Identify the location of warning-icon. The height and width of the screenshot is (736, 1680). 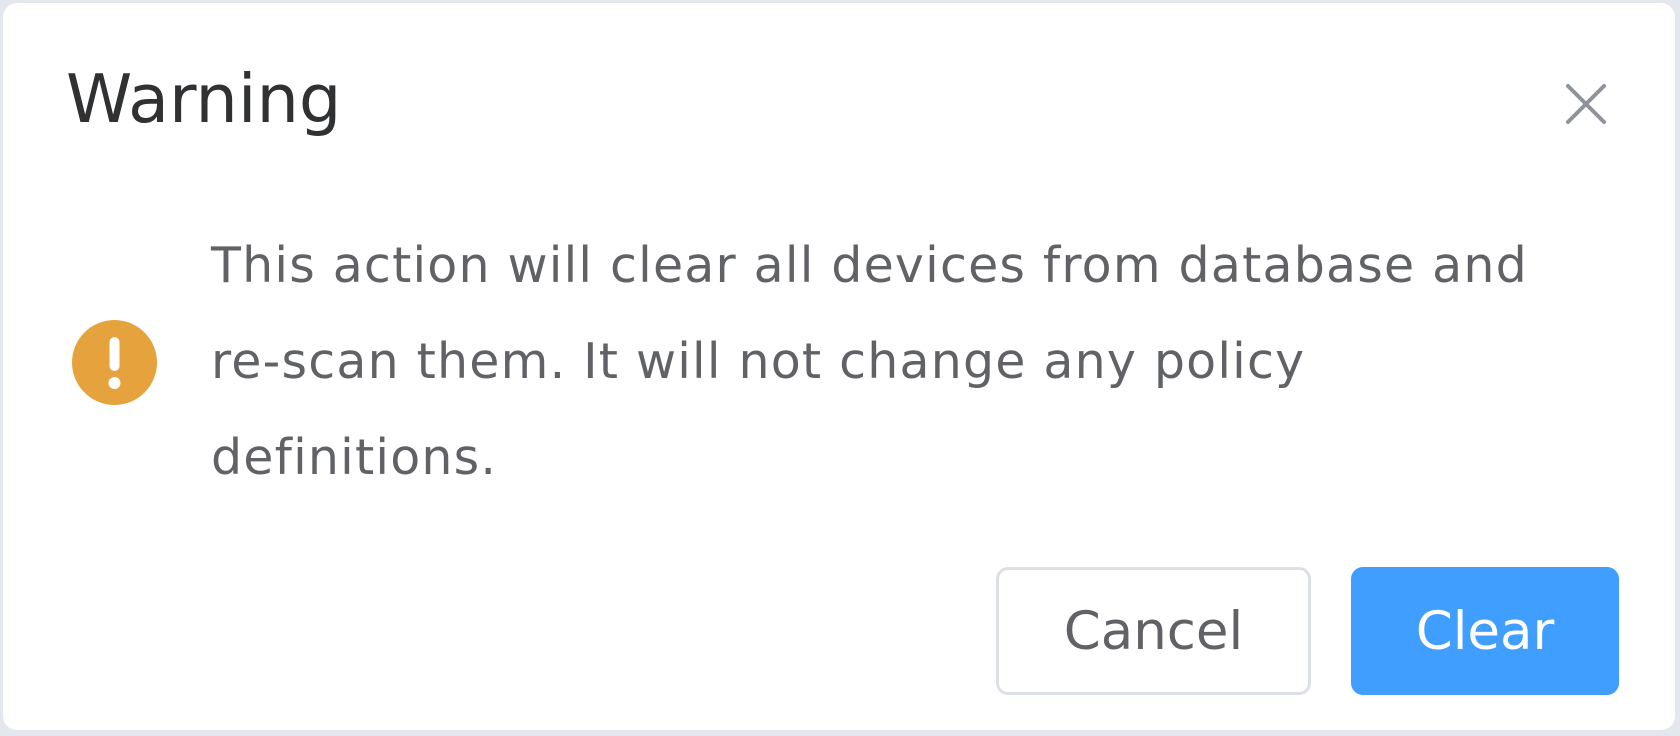
(114, 362).